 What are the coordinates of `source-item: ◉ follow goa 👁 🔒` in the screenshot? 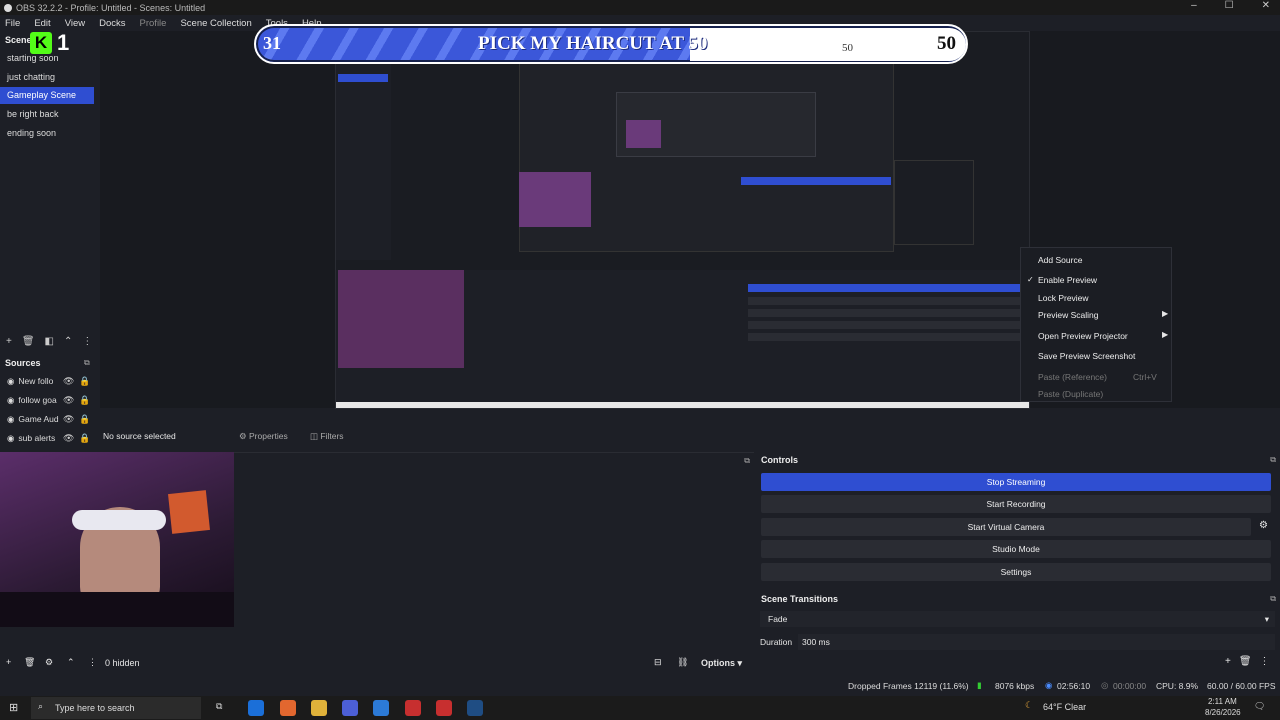 It's located at (48, 400).